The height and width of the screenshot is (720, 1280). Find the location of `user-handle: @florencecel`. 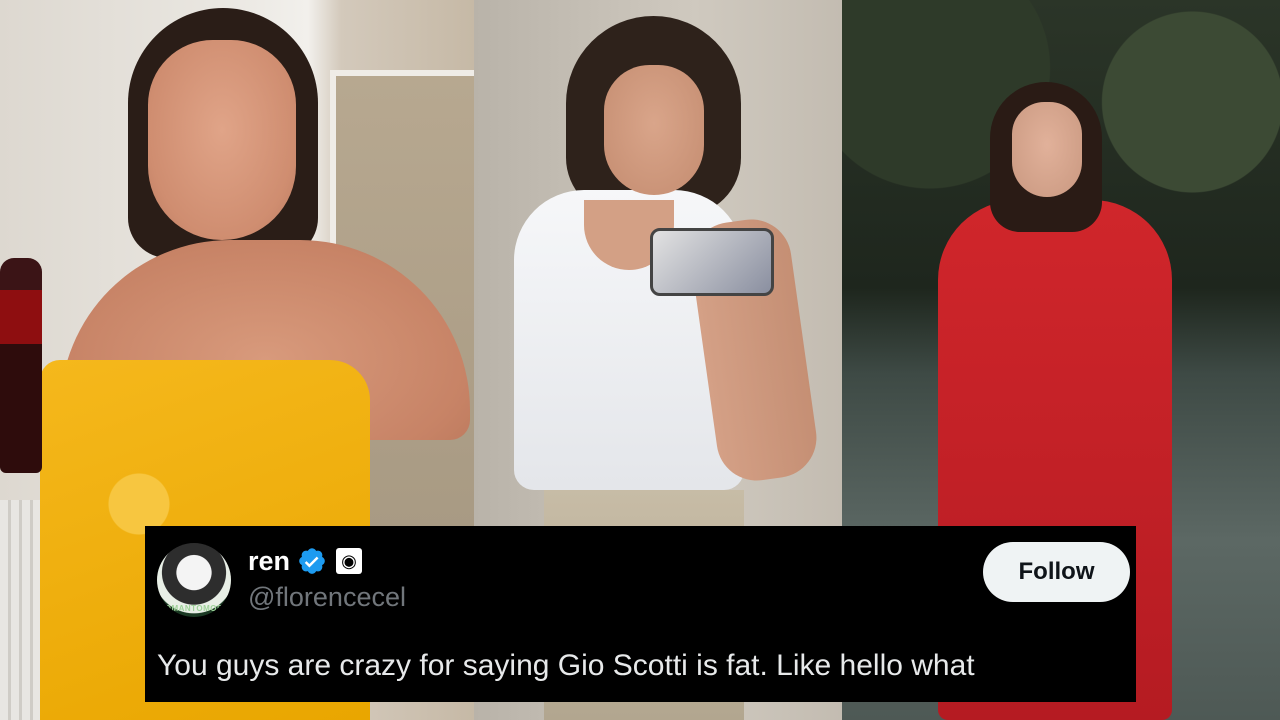

user-handle: @florencecel is located at coordinates (327, 597).